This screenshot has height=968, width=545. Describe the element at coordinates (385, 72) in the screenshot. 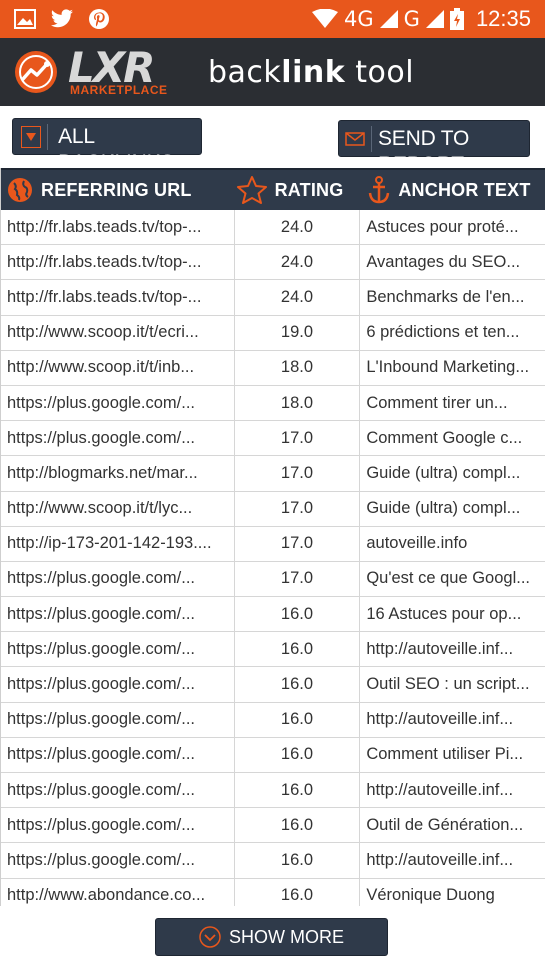

I see `app-title-suffix: tool` at that location.